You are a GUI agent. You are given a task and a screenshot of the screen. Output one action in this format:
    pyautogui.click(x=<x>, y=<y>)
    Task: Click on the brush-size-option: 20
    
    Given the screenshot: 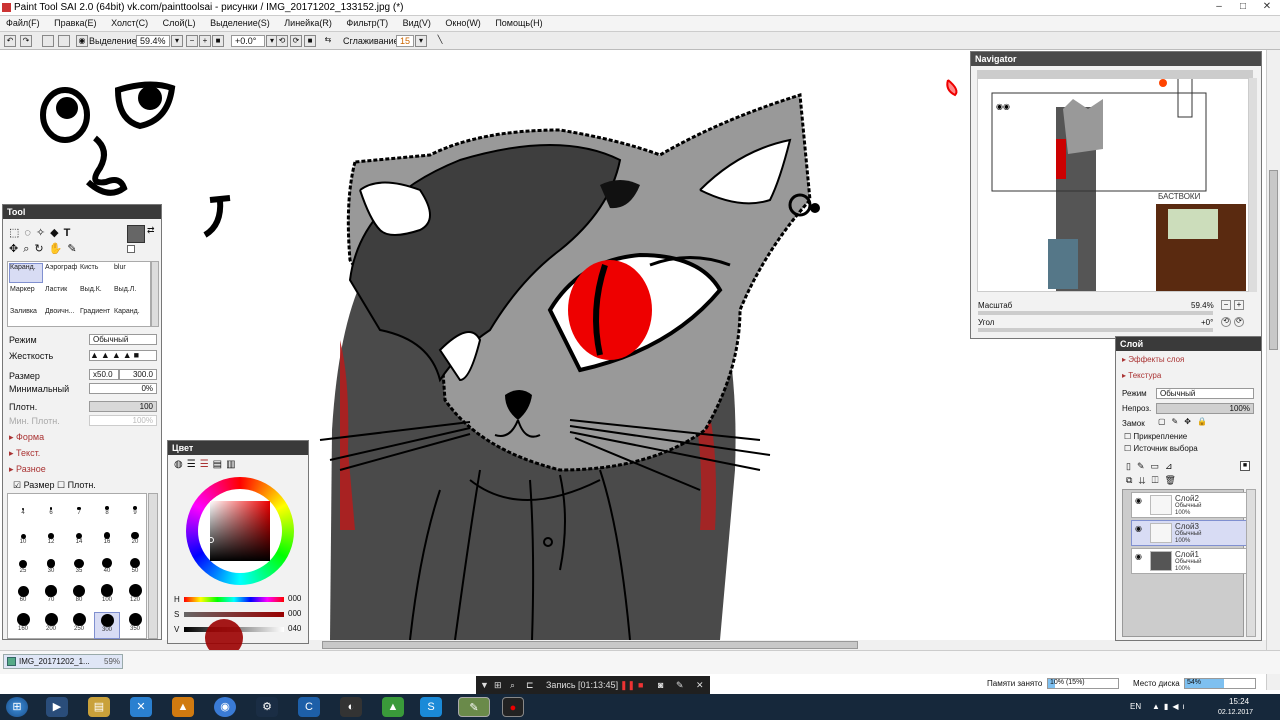 What is the action you would take?
    pyautogui.click(x=135, y=538)
    